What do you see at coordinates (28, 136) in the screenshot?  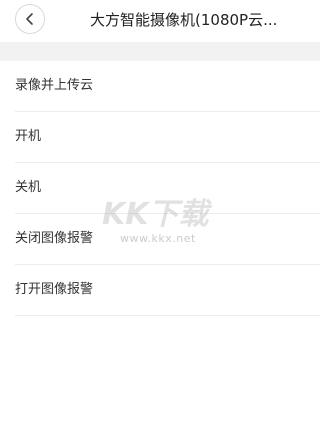 I see `menu-item-label: 开机` at bounding box center [28, 136].